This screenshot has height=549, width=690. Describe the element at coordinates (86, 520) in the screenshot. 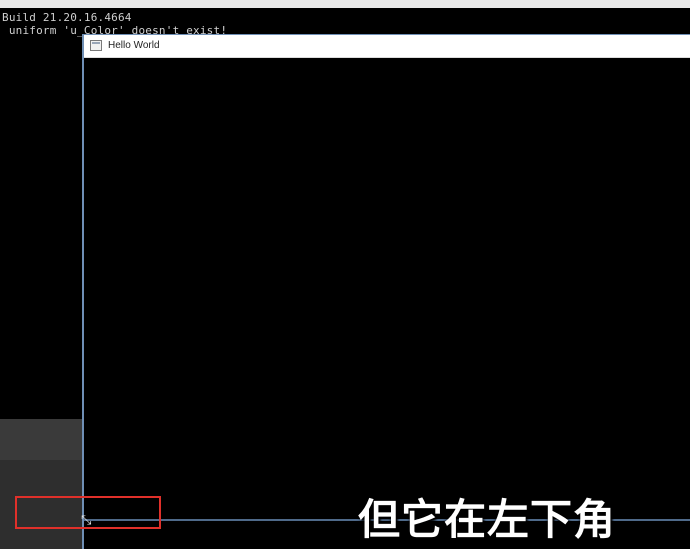

I see `resize-diagonal-cursor-icon: ⤡` at that location.